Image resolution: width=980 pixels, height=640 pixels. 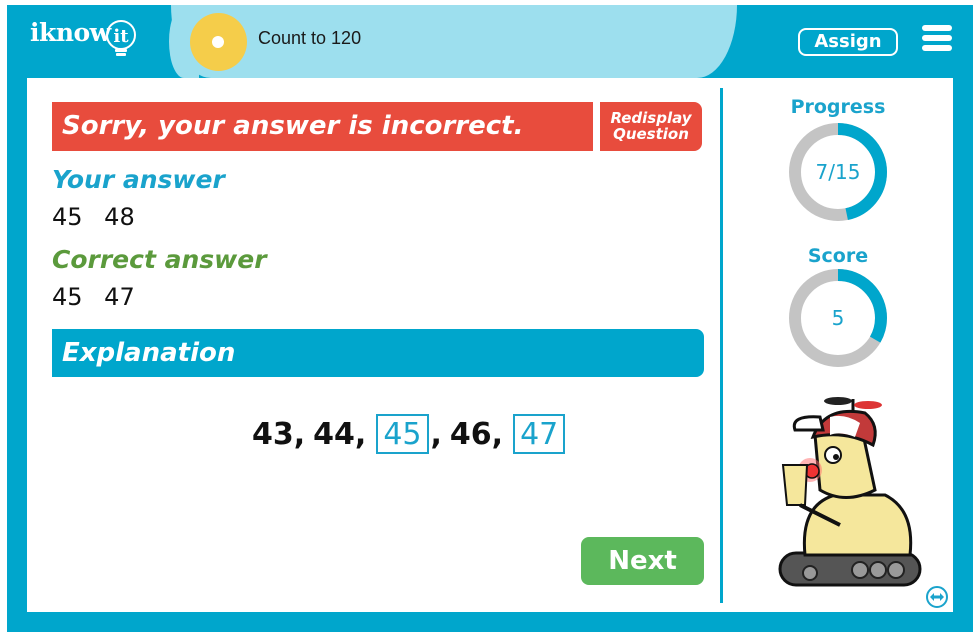 I want to click on lightbulb-logo-icon: it, so click(x=121, y=38).